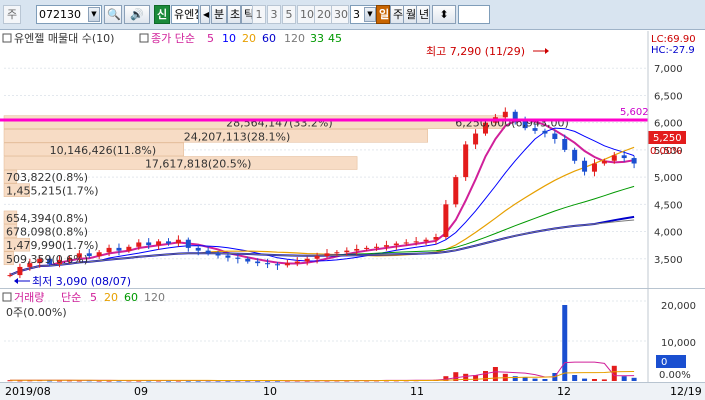 The image size is (705, 400). I want to click on time-label-sep: 09, so click(141, 391).